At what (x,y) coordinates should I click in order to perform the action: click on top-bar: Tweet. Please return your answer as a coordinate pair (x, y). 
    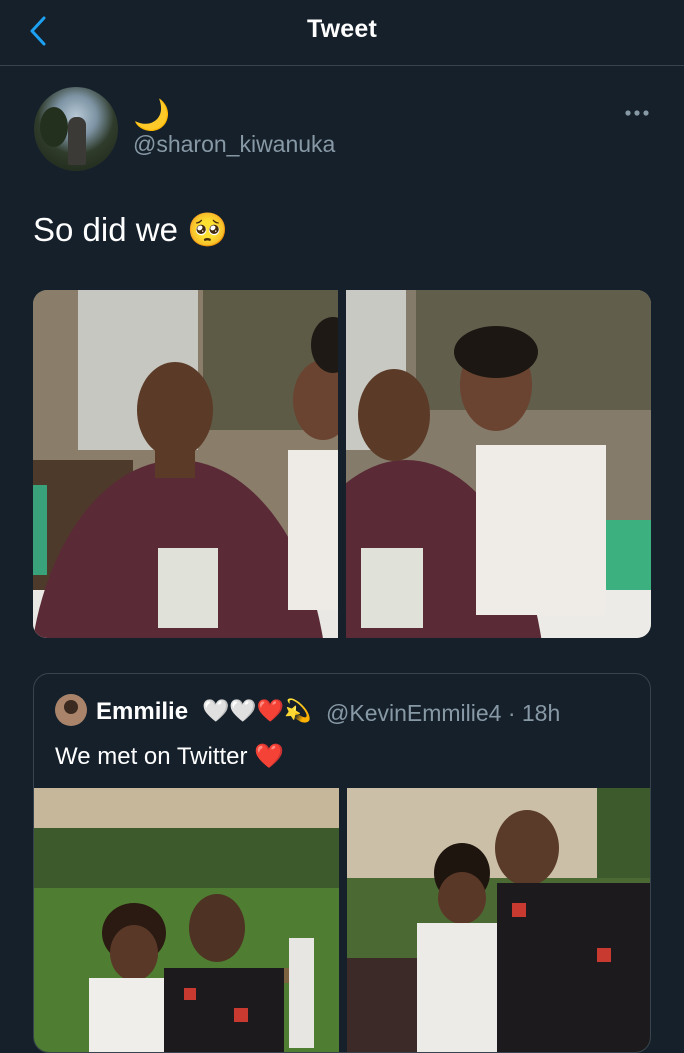
    Looking at the image, I should click on (342, 33).